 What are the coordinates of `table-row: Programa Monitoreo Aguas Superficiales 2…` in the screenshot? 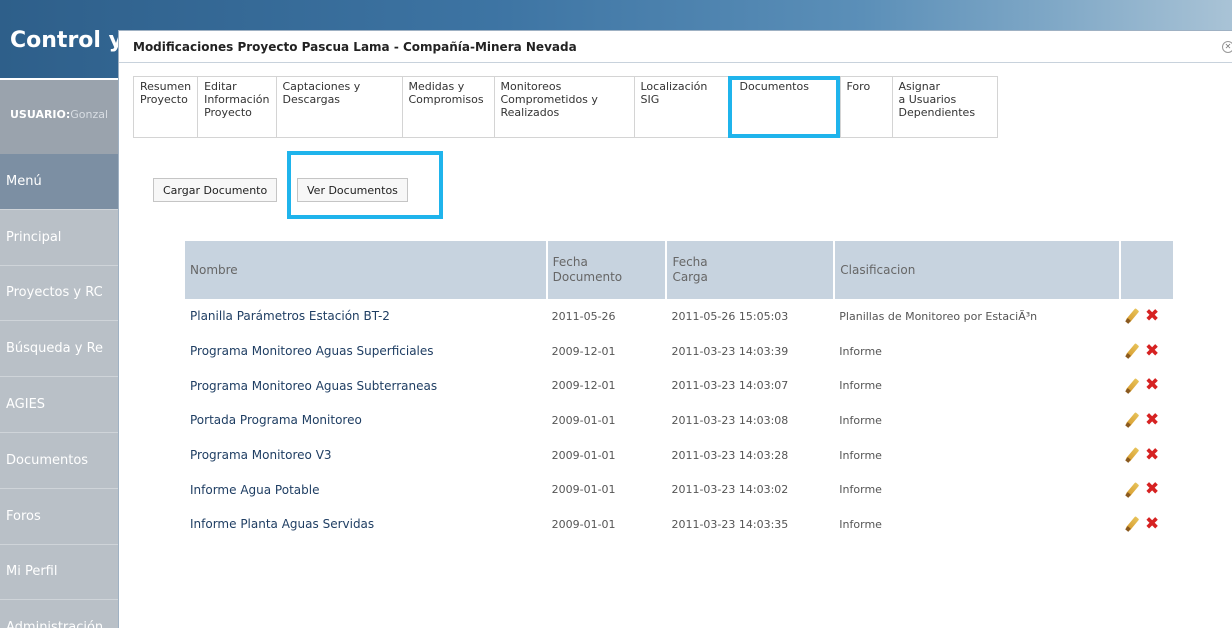 It's located at (679, 351).